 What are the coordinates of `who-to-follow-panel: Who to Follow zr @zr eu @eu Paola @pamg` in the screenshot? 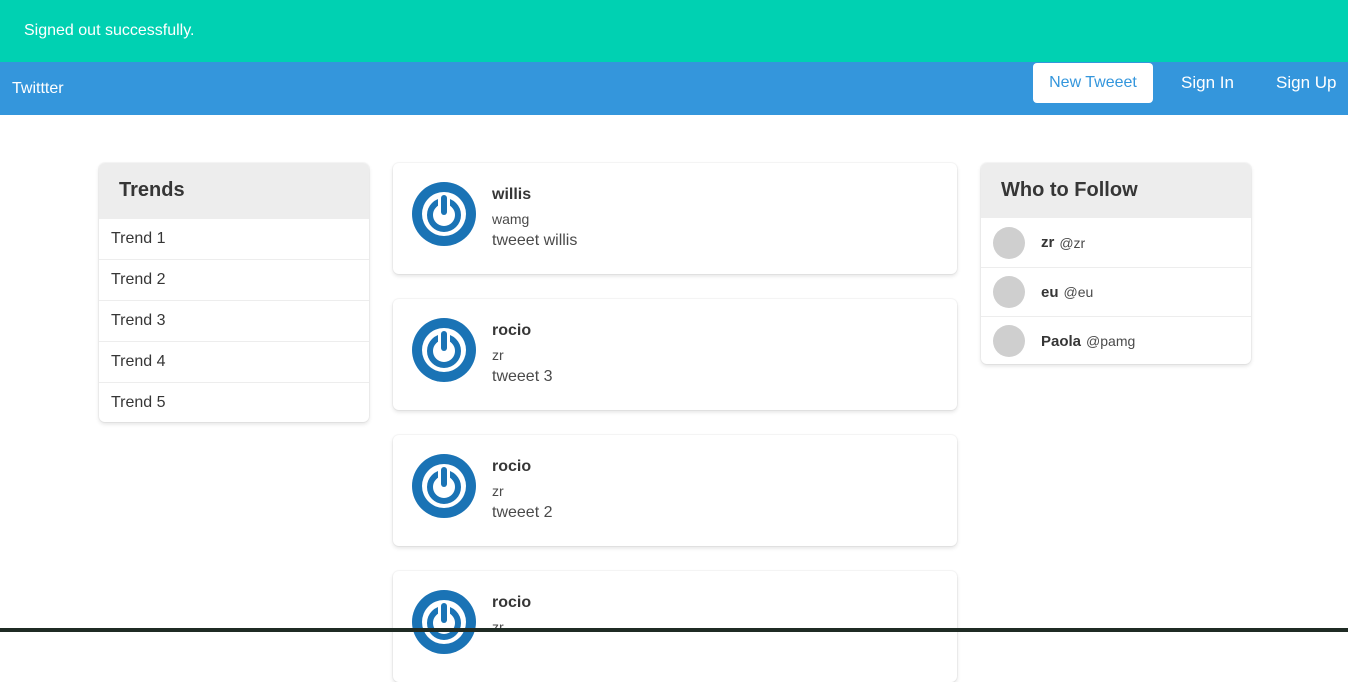 It's located at (1116, 263).